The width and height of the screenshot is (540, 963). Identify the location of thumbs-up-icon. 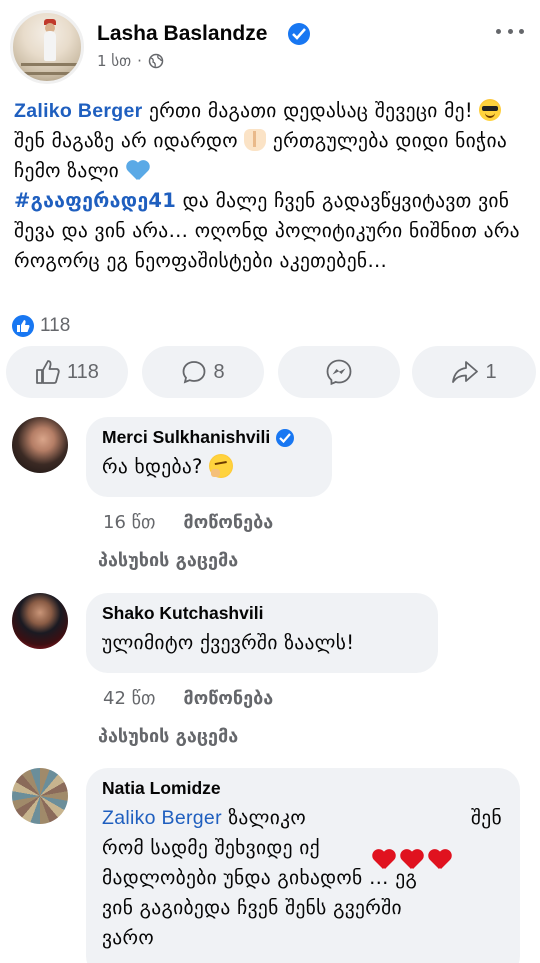
(48, 372).